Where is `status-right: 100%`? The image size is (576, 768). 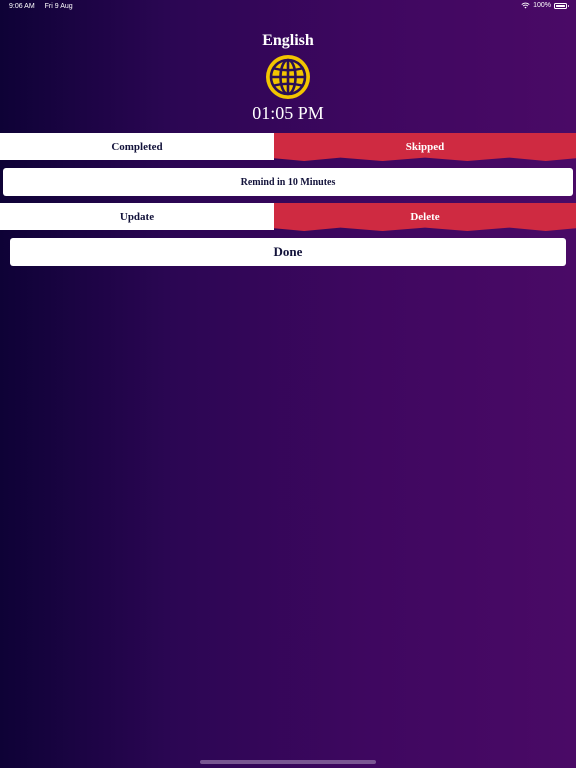 status-right: 100% is located at coordinates (545, 5).